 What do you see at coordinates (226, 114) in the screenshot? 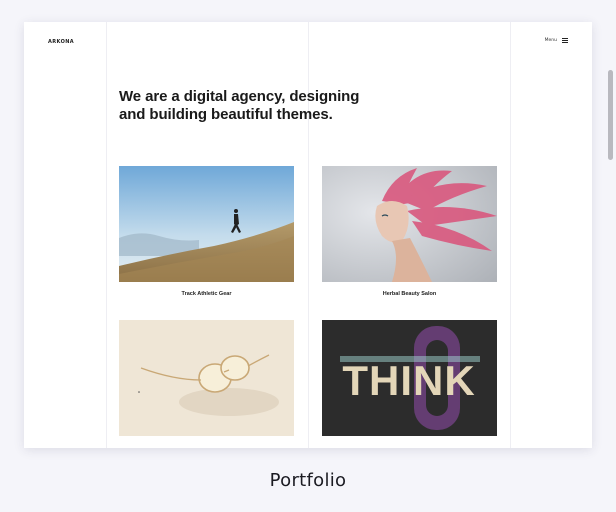
I see `hero-line-2: and building beautiful themes.` at bounding box center [226, 114].